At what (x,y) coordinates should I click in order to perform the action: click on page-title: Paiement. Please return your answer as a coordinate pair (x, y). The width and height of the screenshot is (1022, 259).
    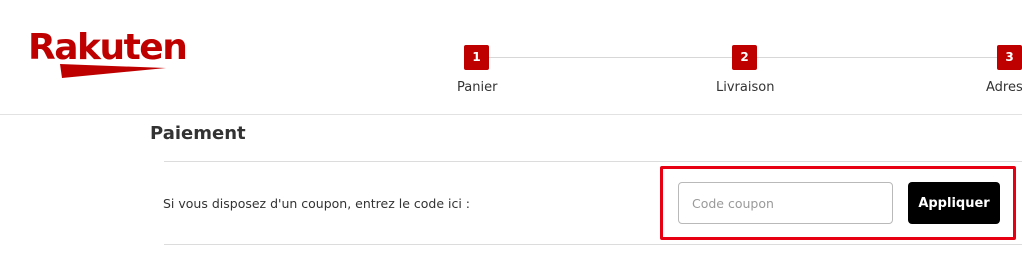
    Looking at the image, I should click on (198, 133).